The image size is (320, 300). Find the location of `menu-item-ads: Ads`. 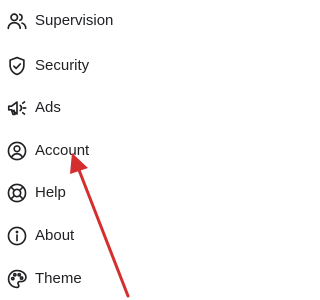

menu-item-ads: Ads is located at coordinates (130, 108).